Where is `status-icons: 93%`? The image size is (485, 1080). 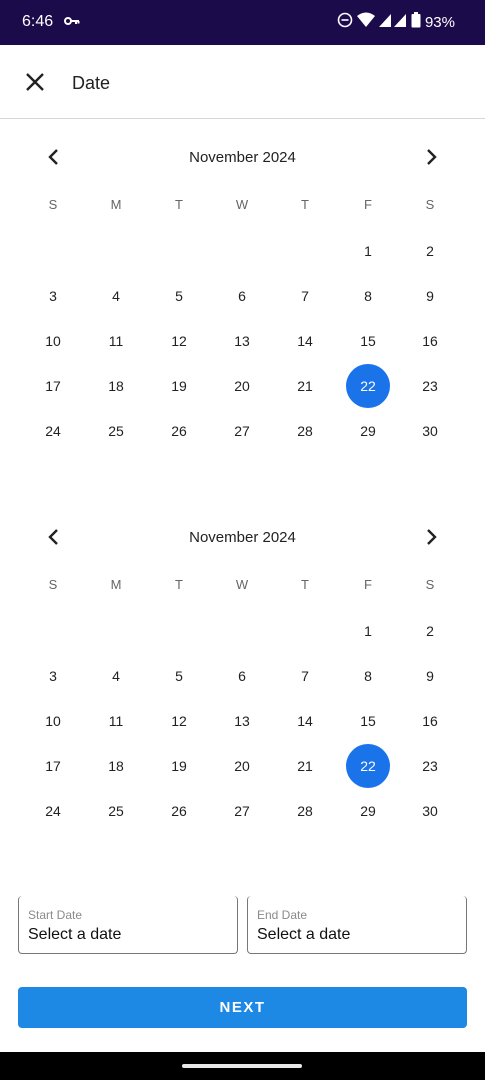 status-icons: 93% is located at coordinates (396, 22).